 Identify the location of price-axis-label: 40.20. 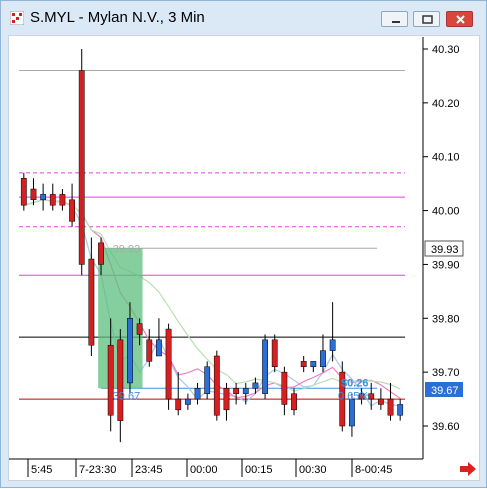
(446, 104).